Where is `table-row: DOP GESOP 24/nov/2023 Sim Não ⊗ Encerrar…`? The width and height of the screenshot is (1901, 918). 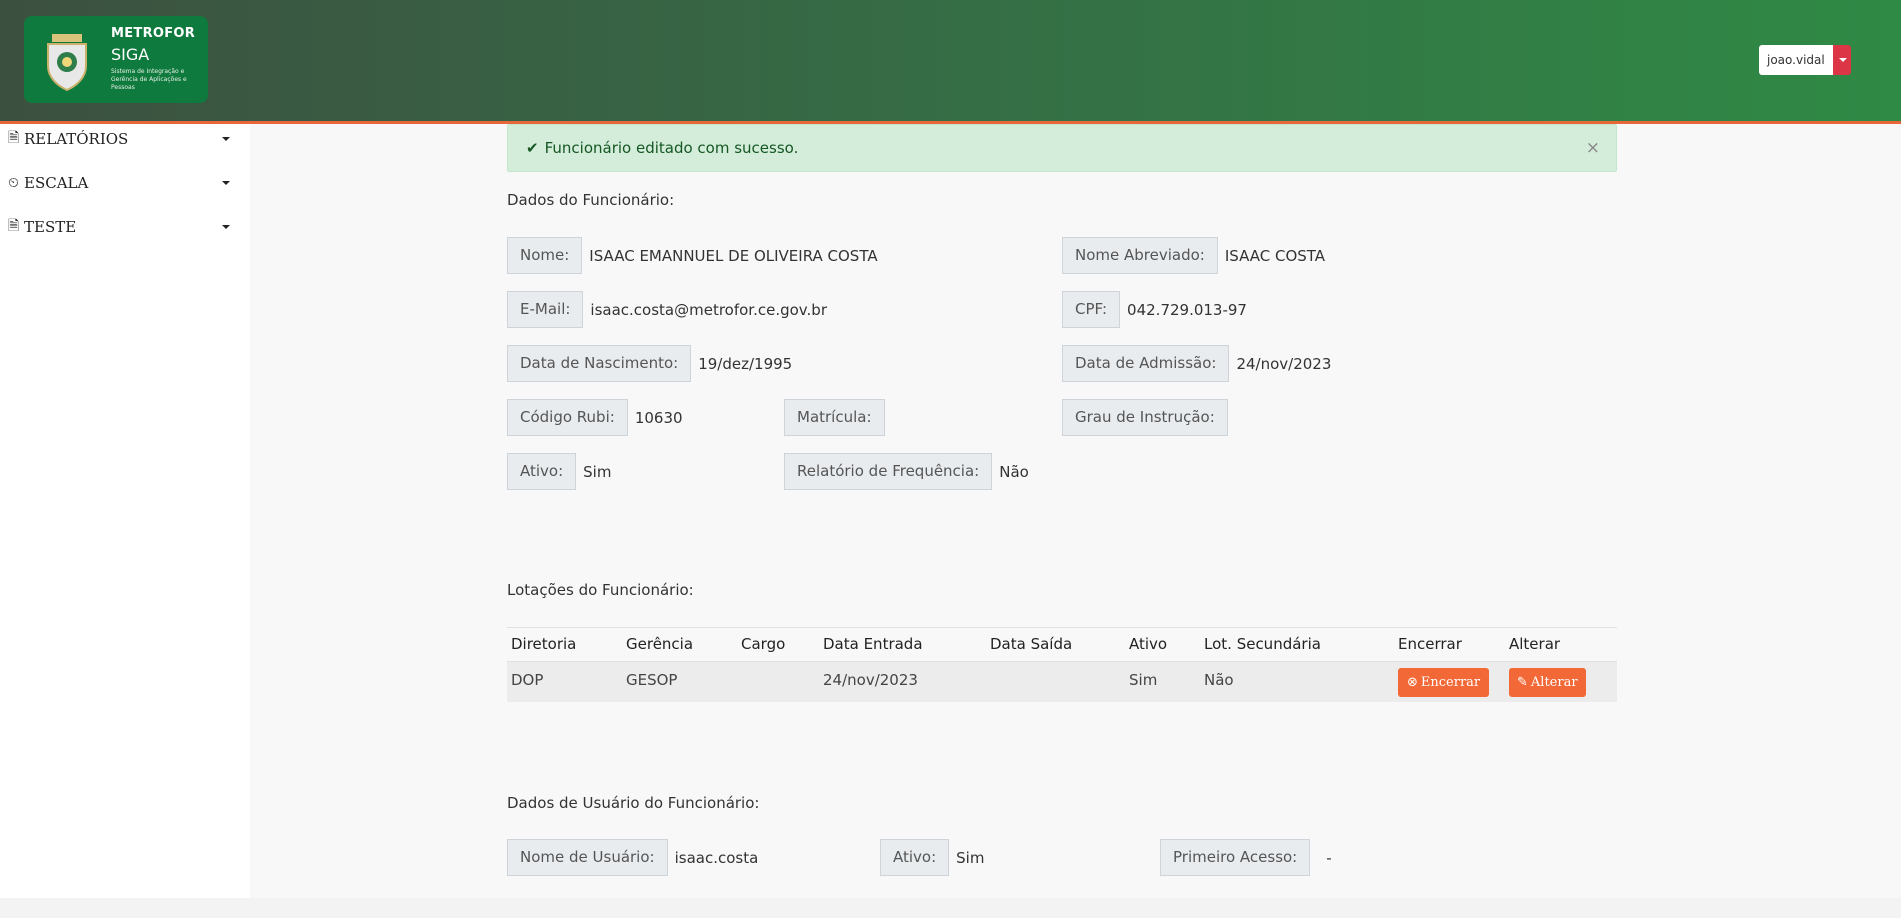
table-row: DOP GESOP 24/nov/2023 Sim Não ⊗ Encerrar… is located at coordinates (1062, 682).